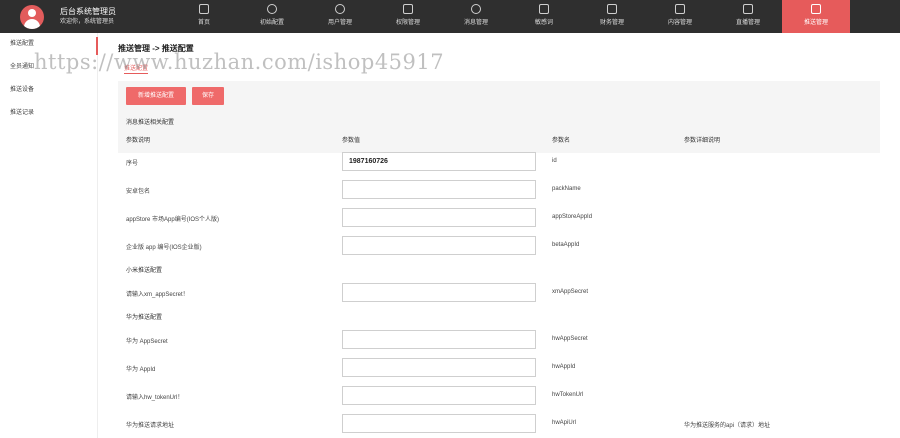 The width and height of the screenshot is (900, 438). What do you see at coordinates (680, 16) in the screenshot?
I see `nav-content-management: 内容管理` at bounding box center [680, 16].